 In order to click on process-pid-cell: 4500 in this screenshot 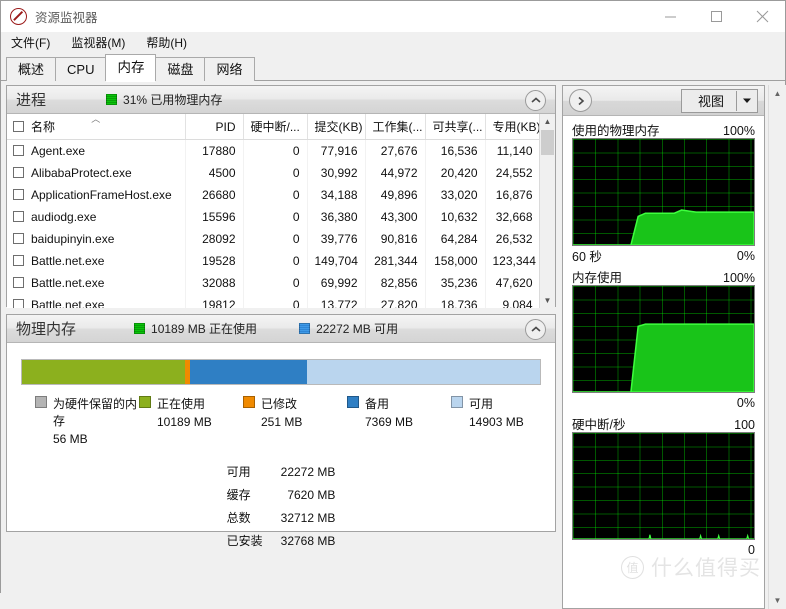, I will do `click(214, 173)`.